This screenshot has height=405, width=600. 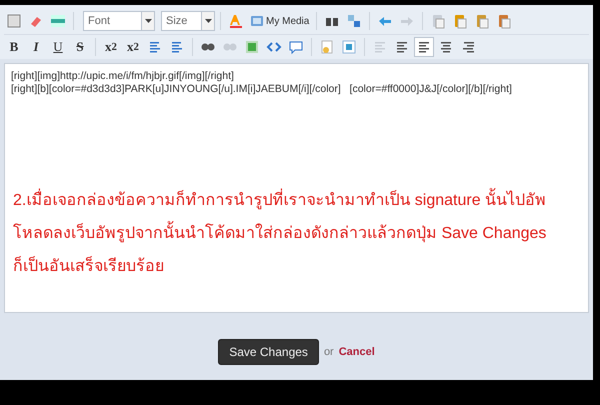 What do you see at coordinates (257, 21) in the screenshot?
I see `media-icon` at bounding box center [257, 21].